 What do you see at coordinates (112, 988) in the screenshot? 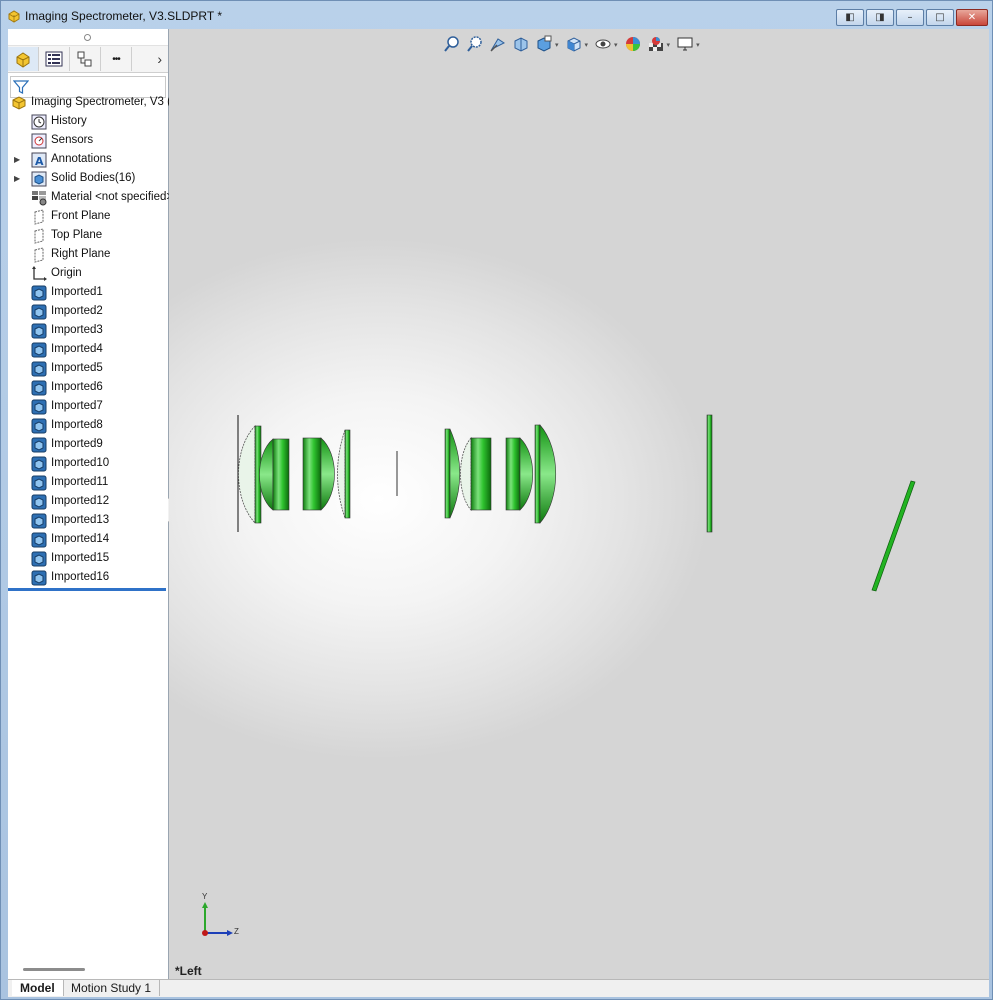
I see `tab-motion-study-1: Motion Study 1` at bounding box center [112, 988].